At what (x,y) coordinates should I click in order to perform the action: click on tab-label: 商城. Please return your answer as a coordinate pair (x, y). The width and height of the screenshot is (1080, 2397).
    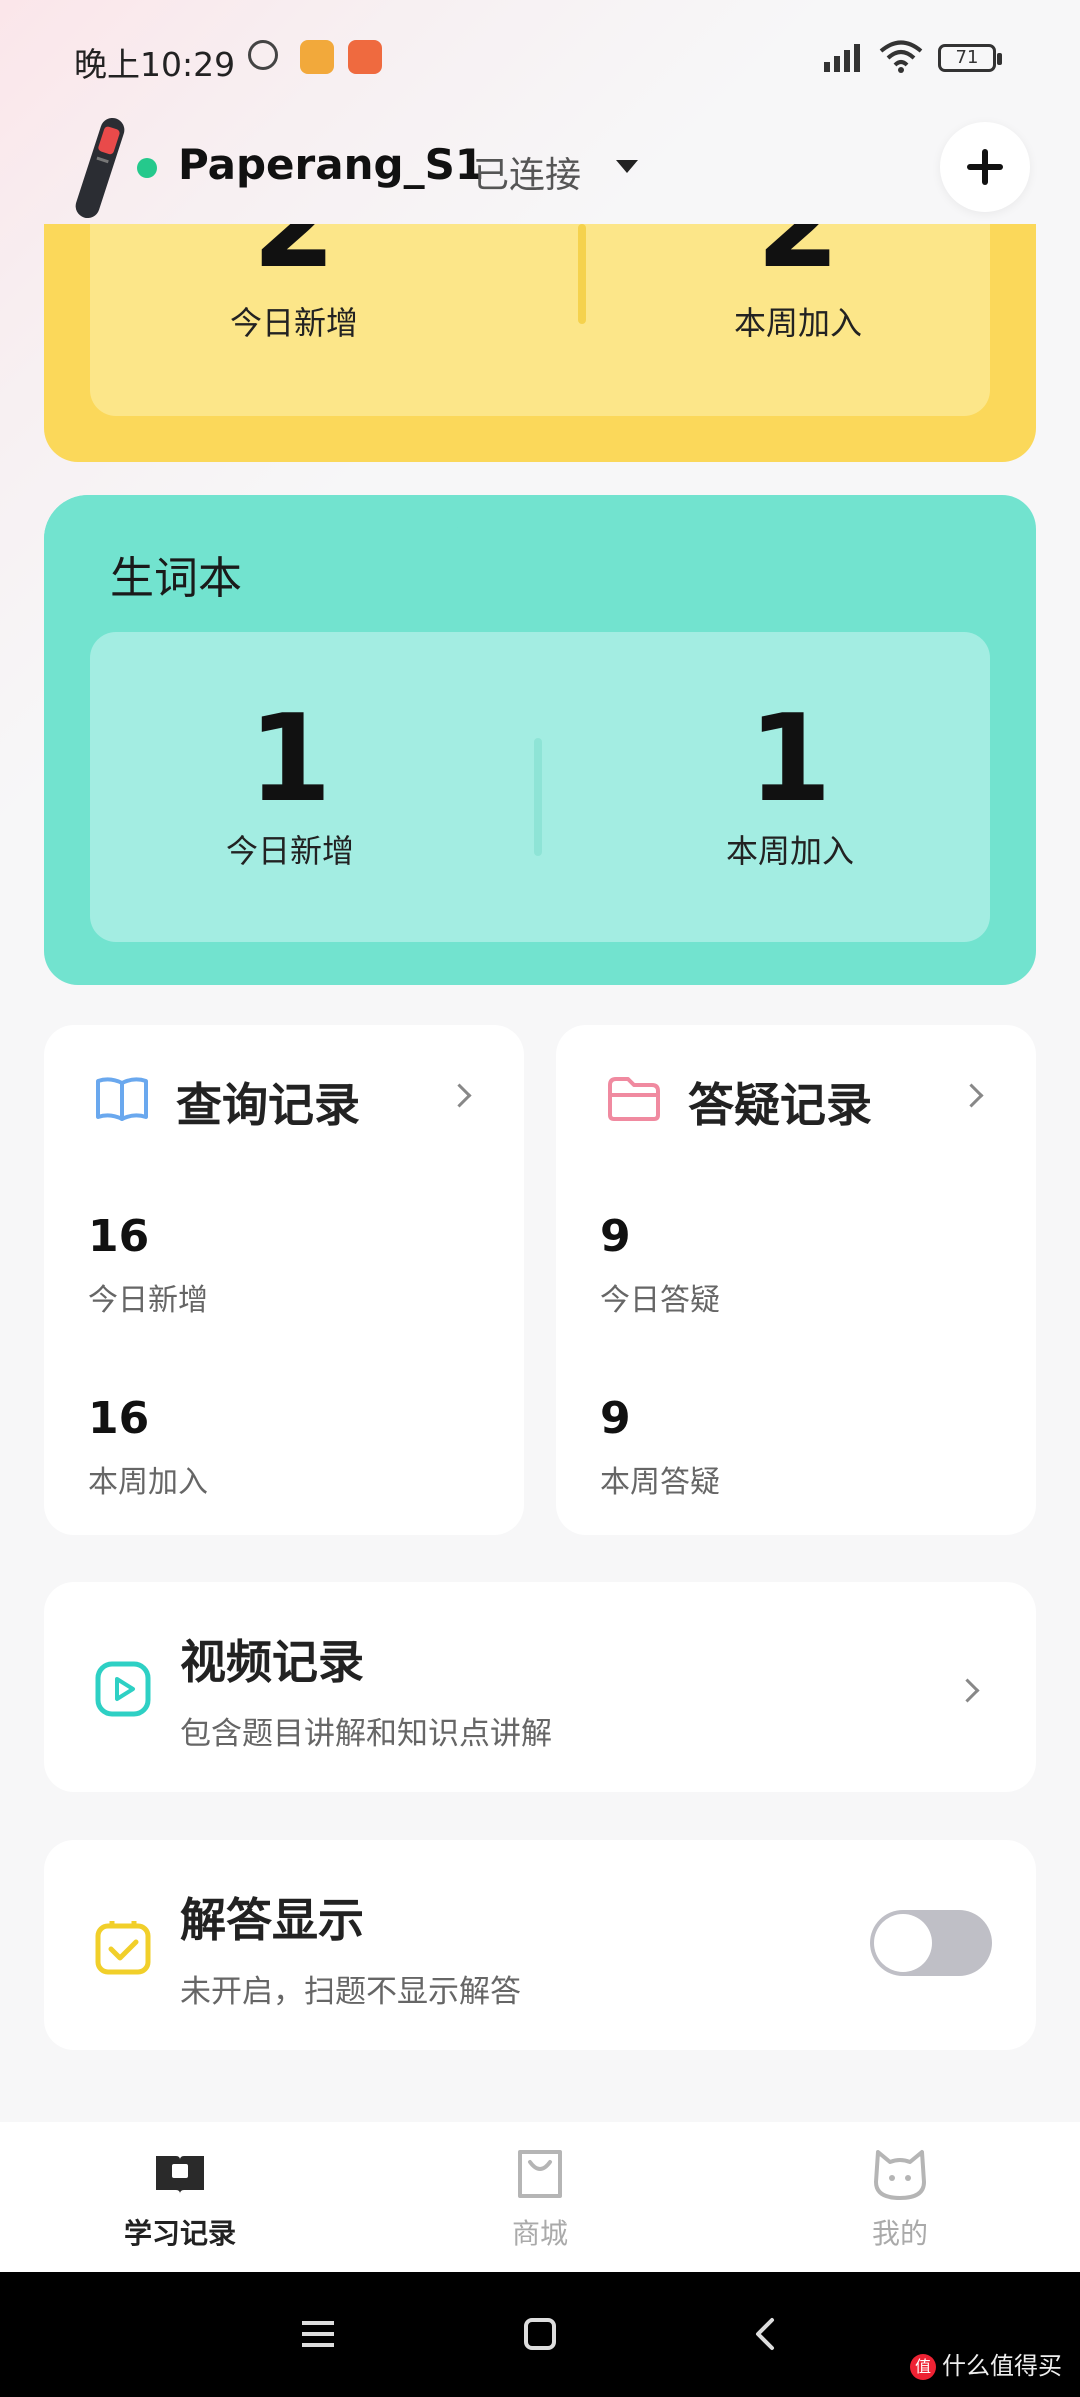
    Looking at the image, I should click on (539, 2233).